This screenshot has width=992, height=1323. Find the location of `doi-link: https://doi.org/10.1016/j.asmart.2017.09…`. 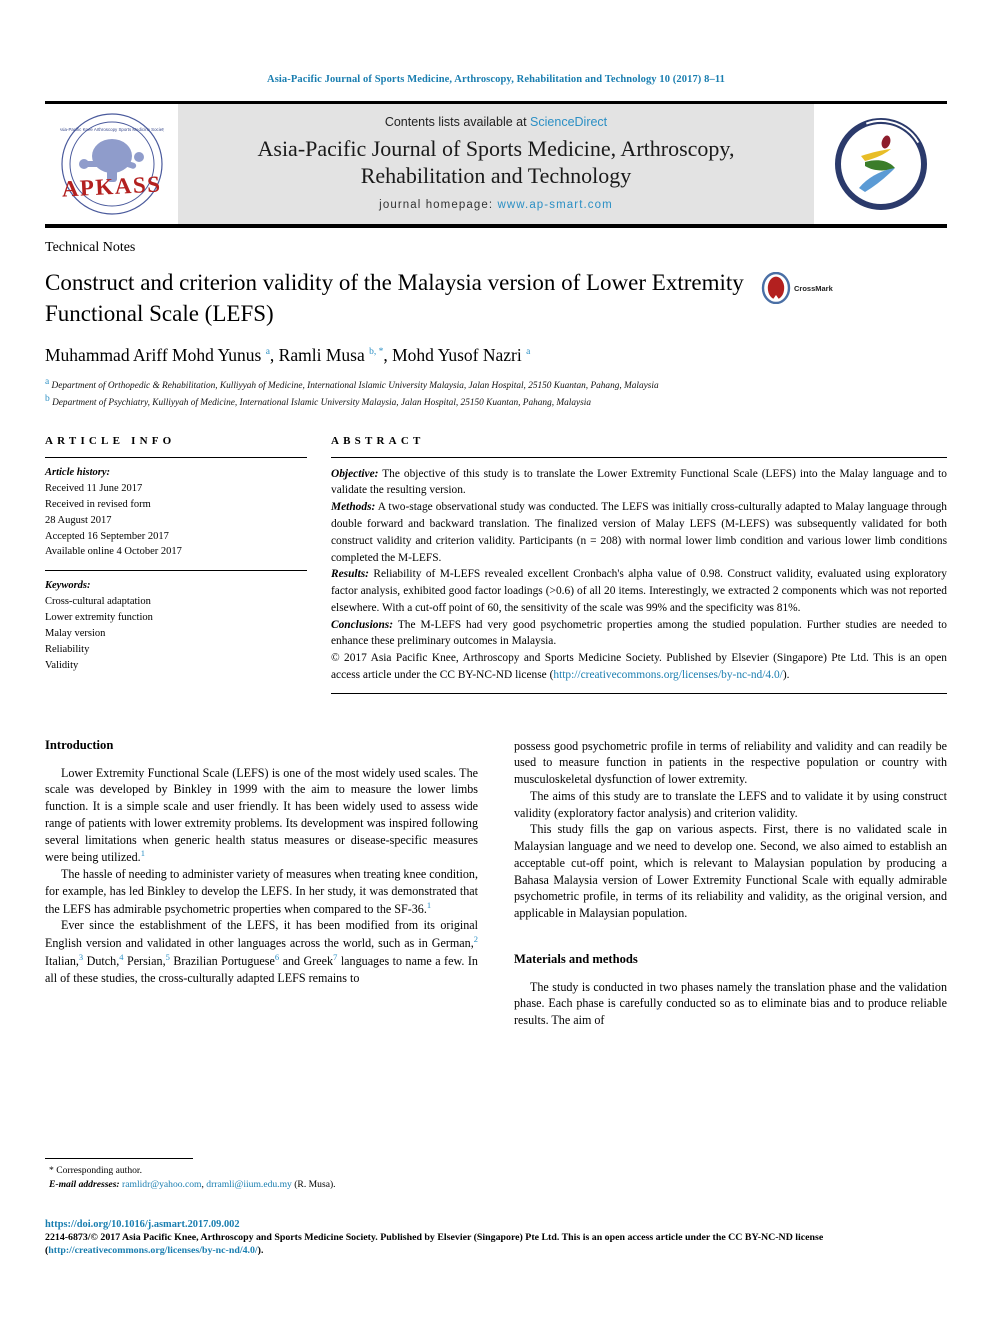

doi-link: https://doi.org/10.1016/j.asmart.2017.09… is located at coordinates (496, 1224).